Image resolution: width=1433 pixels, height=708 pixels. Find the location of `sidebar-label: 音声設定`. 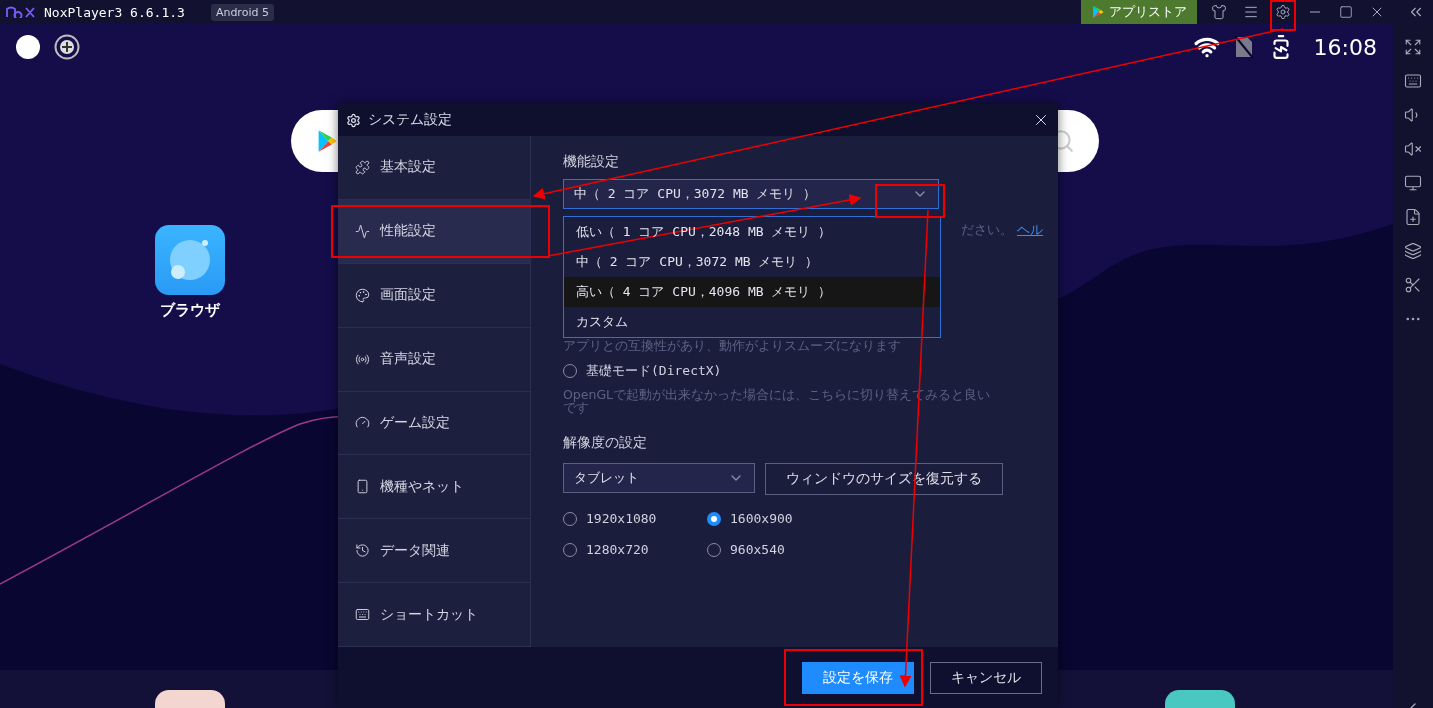

sidebar-label: 音声設定 is located at coordinates (408, 359).